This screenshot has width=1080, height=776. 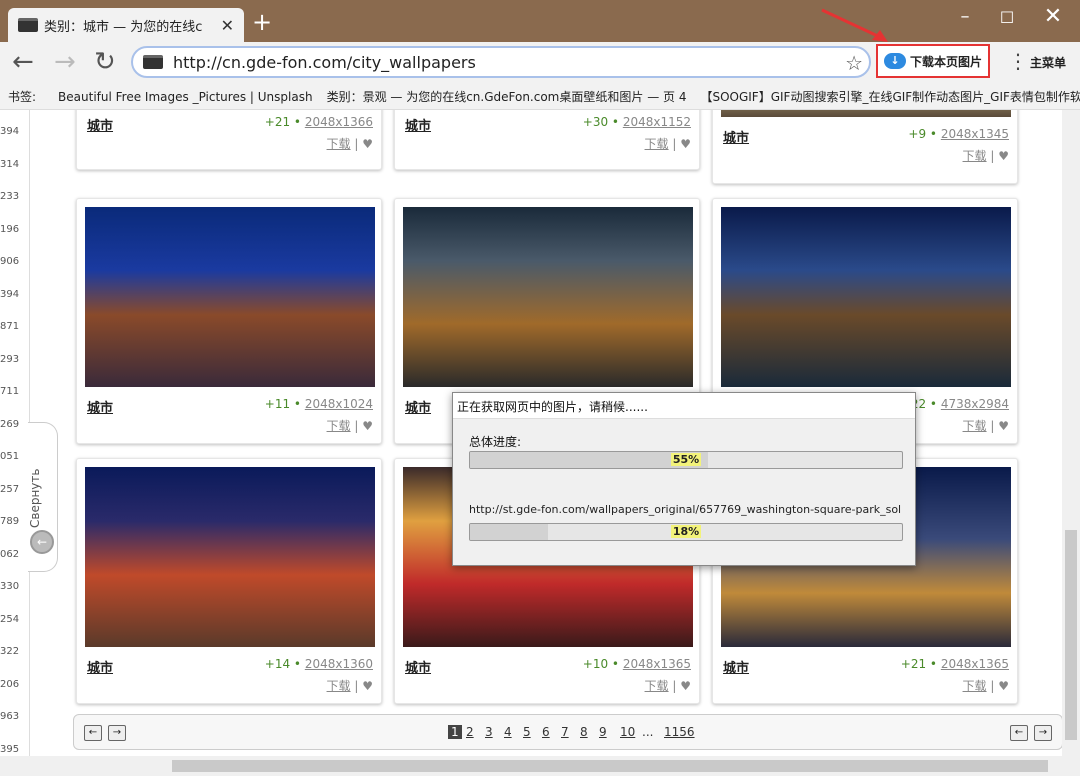 I want to click on resolution-link: 2048x1024, so click(x=339, y=404).